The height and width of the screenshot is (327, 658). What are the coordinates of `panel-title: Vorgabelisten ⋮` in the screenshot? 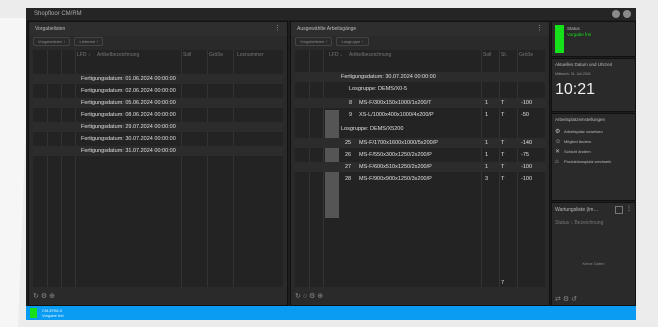 It's located at (158, 29).